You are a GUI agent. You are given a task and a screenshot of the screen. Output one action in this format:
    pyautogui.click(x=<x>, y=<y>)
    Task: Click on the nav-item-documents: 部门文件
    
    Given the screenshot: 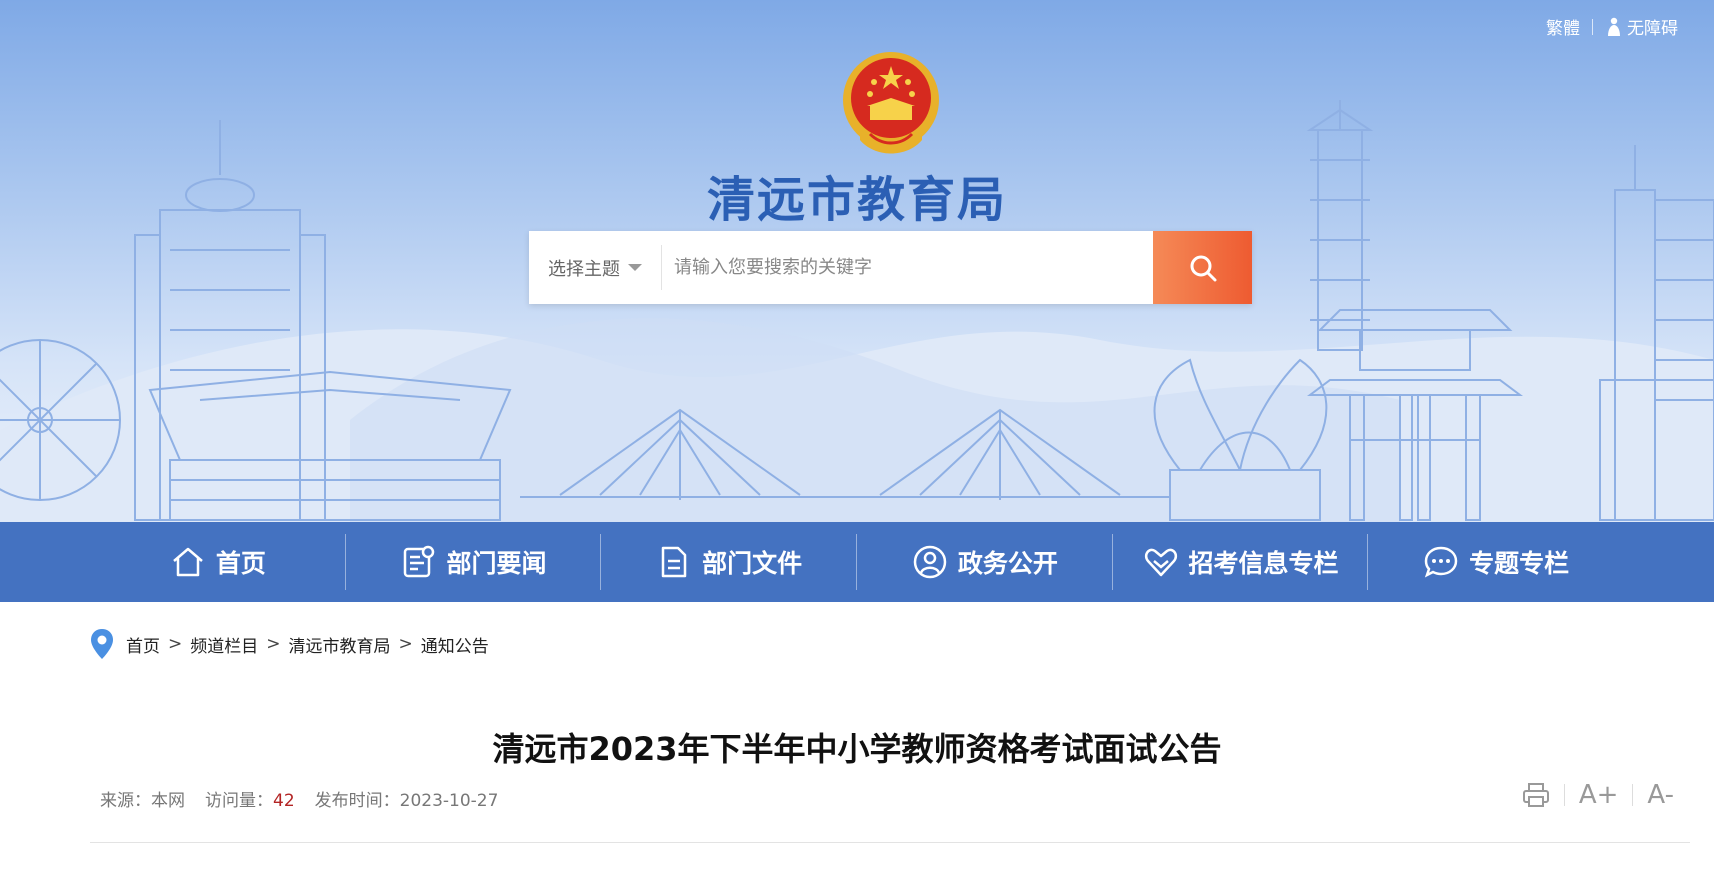 What is the action you would take?
    pyautogui.click(x=729, y=562)
    